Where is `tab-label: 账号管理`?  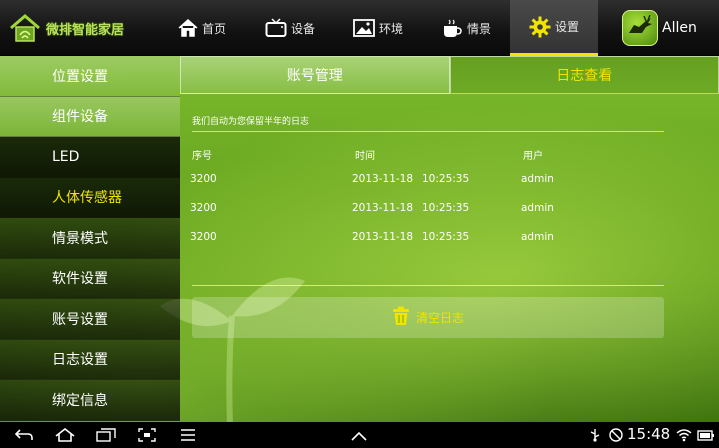 tab-label: 账号管理 is located at coordinates (314, 76).